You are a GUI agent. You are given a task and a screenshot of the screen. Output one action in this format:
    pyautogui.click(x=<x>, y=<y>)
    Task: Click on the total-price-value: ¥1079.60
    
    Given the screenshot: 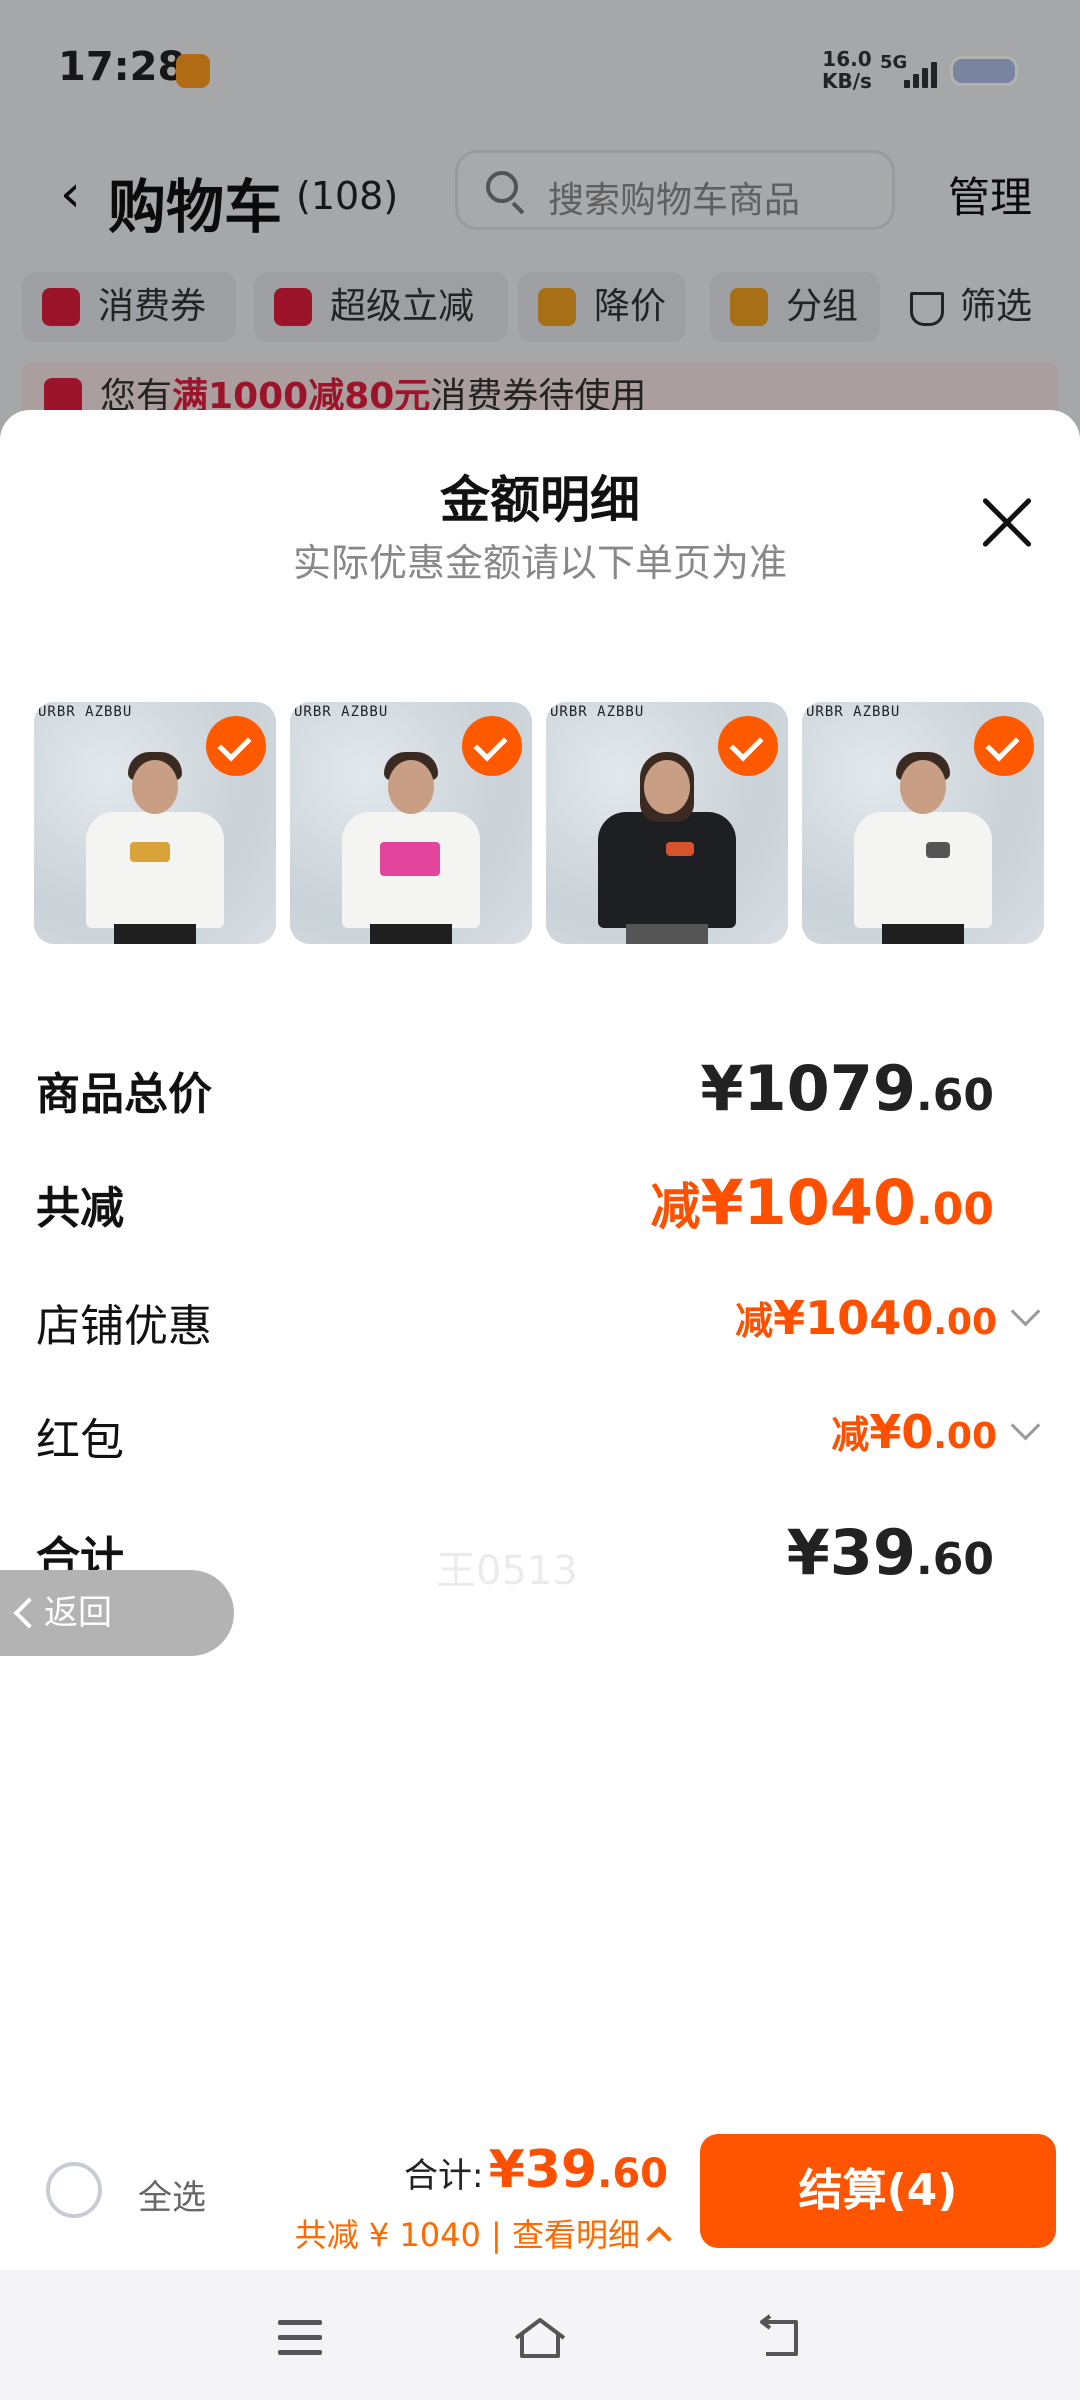 What is the action you would take?
    pyautogui.click(x=847, y=1088)
    